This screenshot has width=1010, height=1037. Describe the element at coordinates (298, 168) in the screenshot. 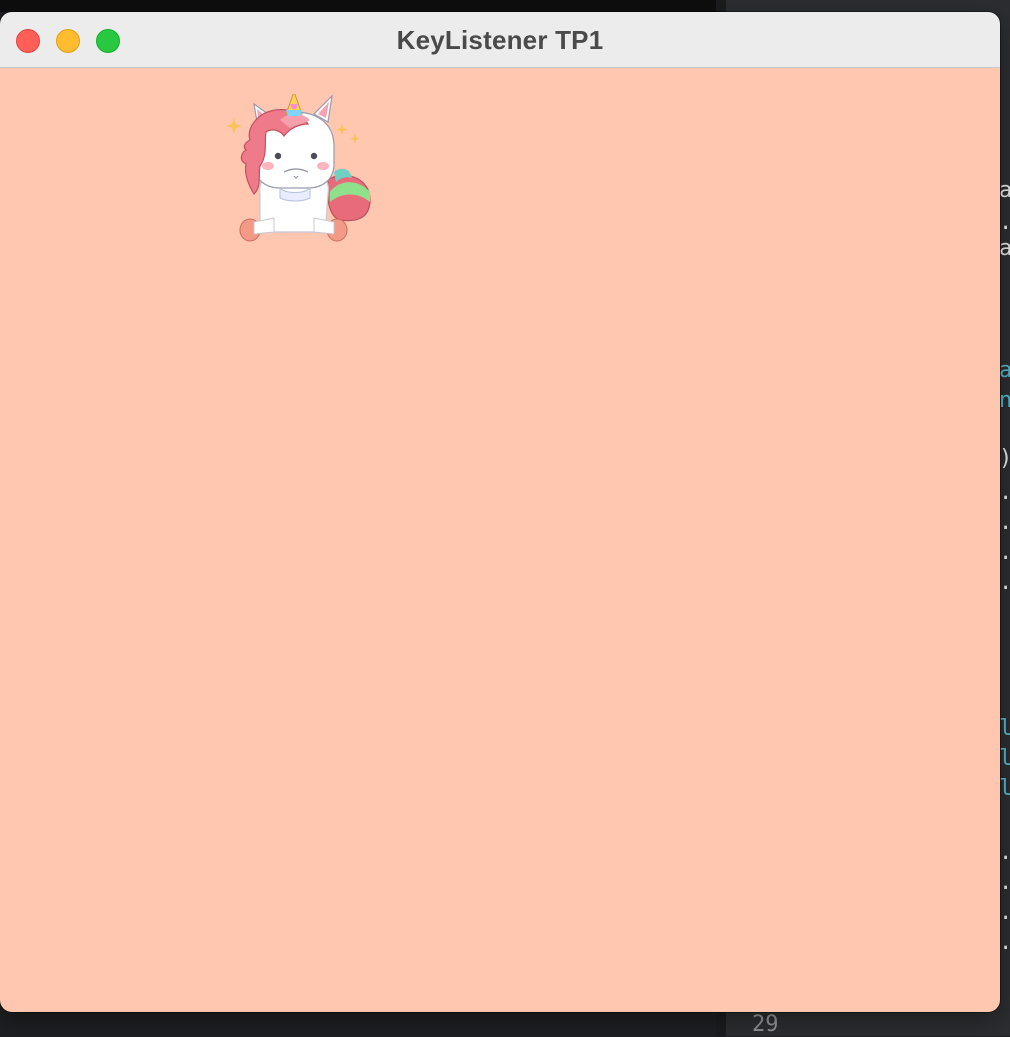

I see `unicorn-sprite` at that location.